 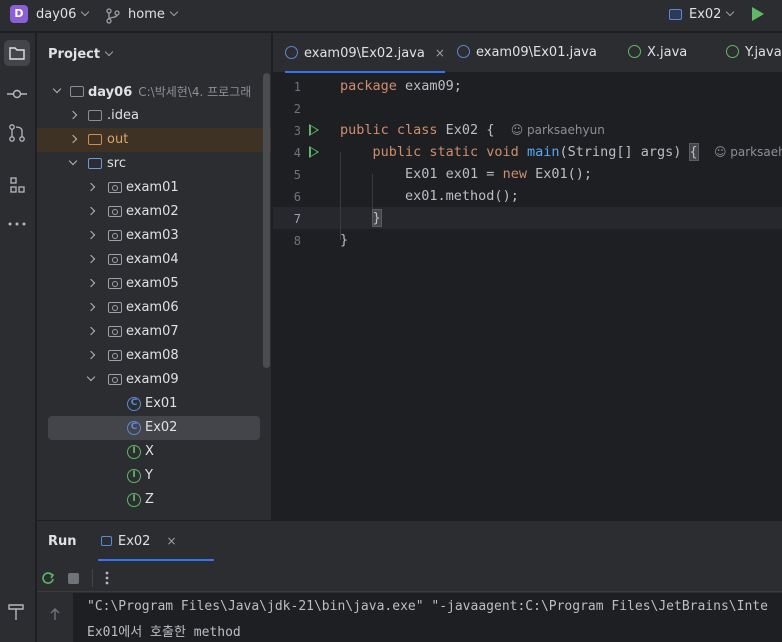 What do you see at coordinates (748, 152) in the screenshot?
I see `author-hint: ☺ parksaehyu` at bounding box center [748, 152].